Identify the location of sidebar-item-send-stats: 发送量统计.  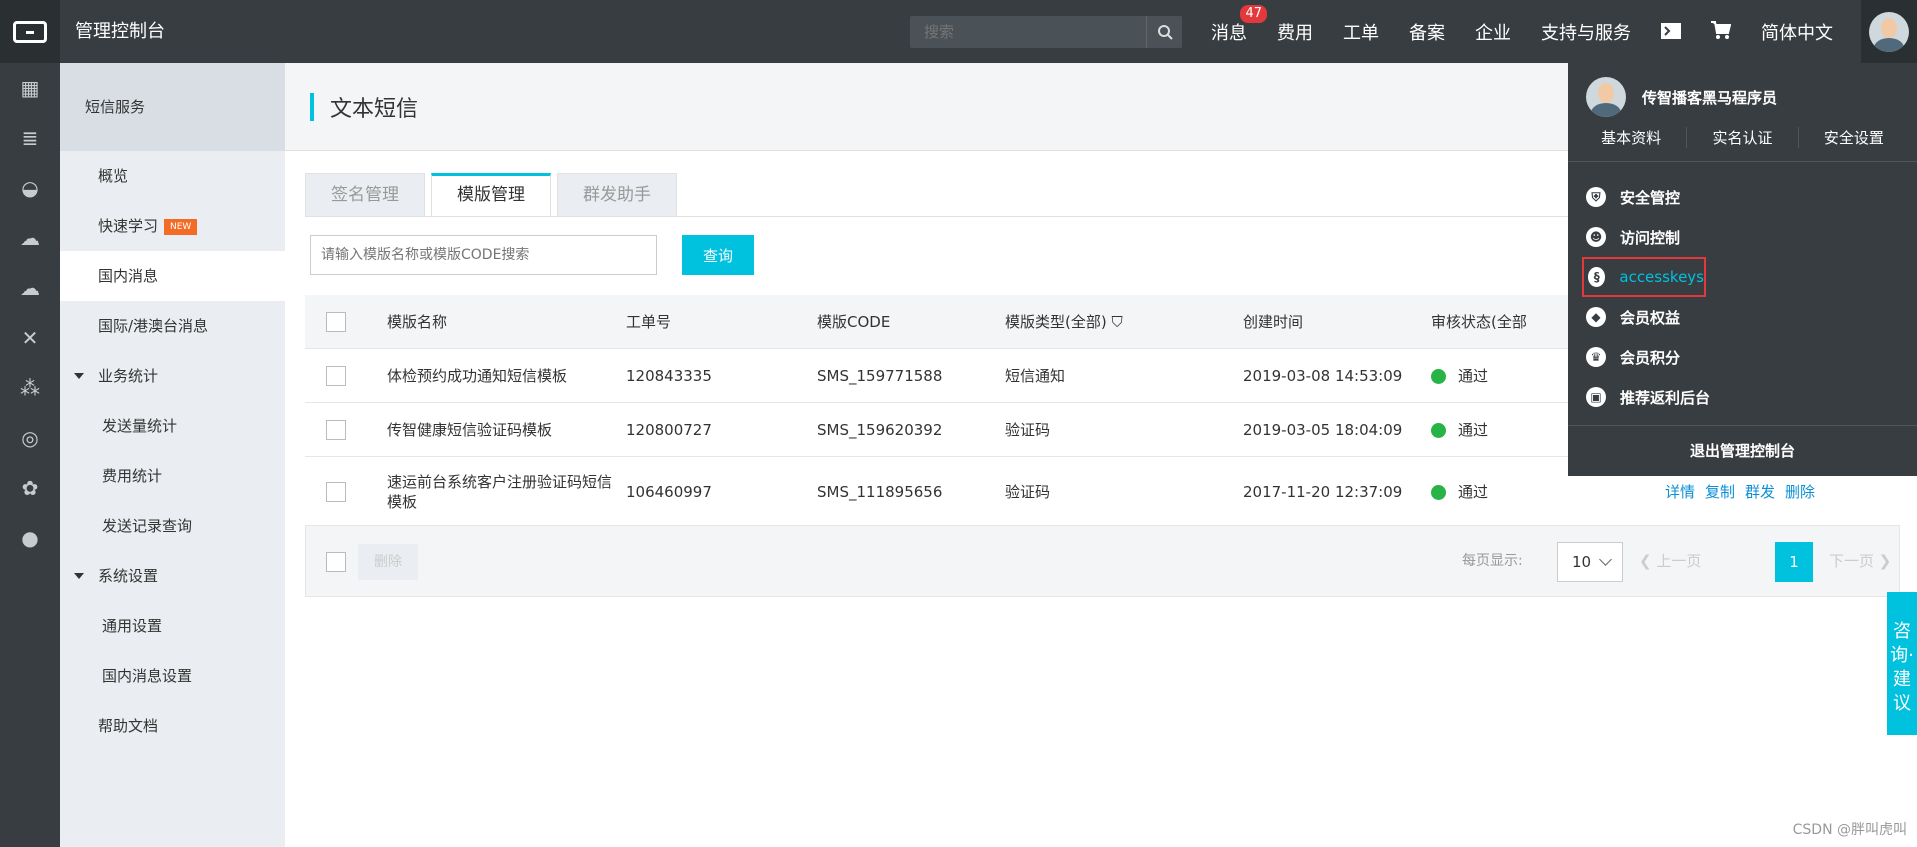
(172, 426).